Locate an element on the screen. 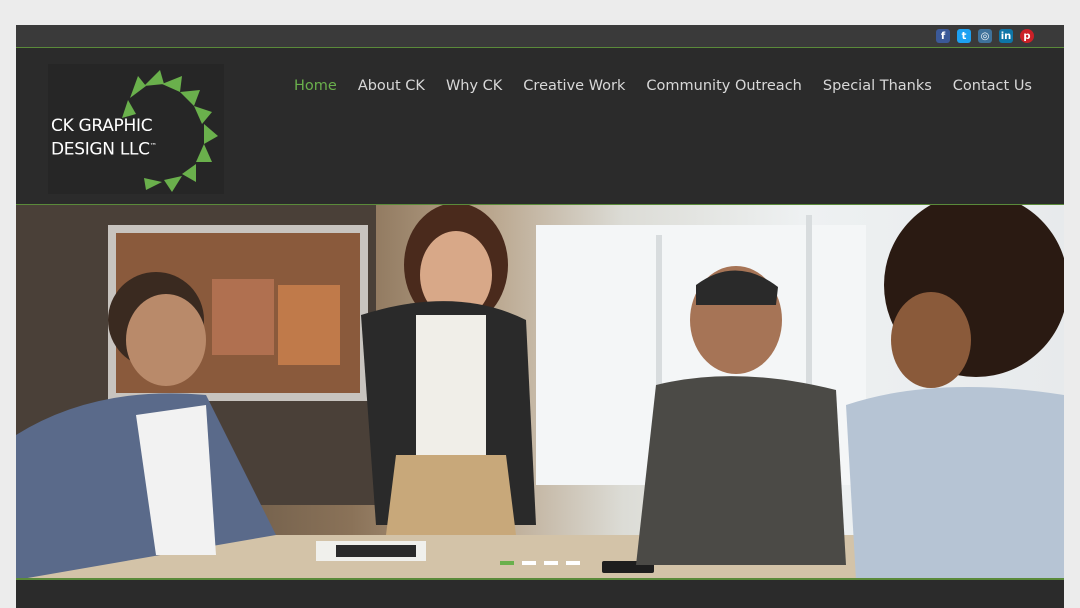  nav-about-ck: About CK is located at coordinates (391, 86).